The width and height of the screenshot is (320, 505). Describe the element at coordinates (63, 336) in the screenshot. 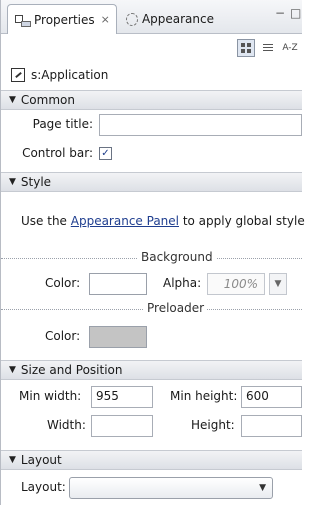

I see `preloader-color-label: Color:` at that location.